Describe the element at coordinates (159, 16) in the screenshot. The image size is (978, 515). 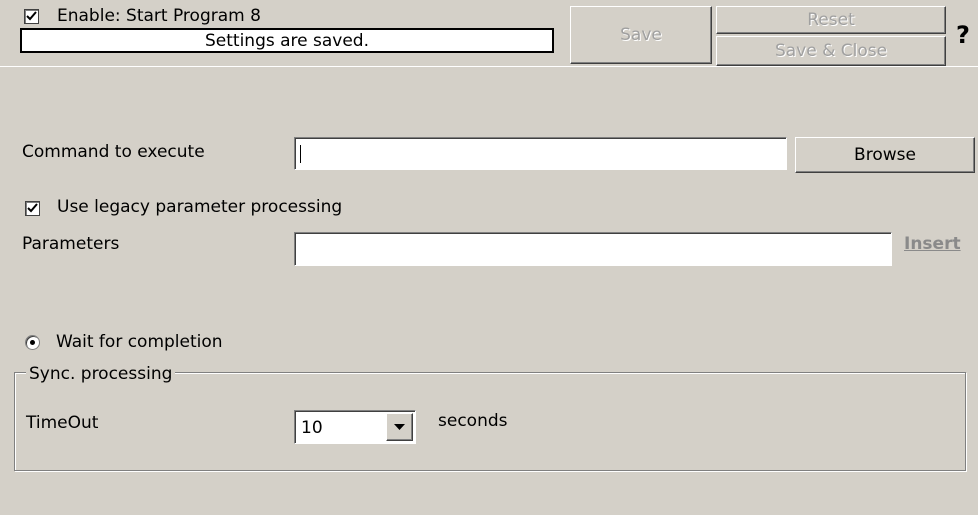
I see `enable-label: Enable: Start Program 8` at that location.